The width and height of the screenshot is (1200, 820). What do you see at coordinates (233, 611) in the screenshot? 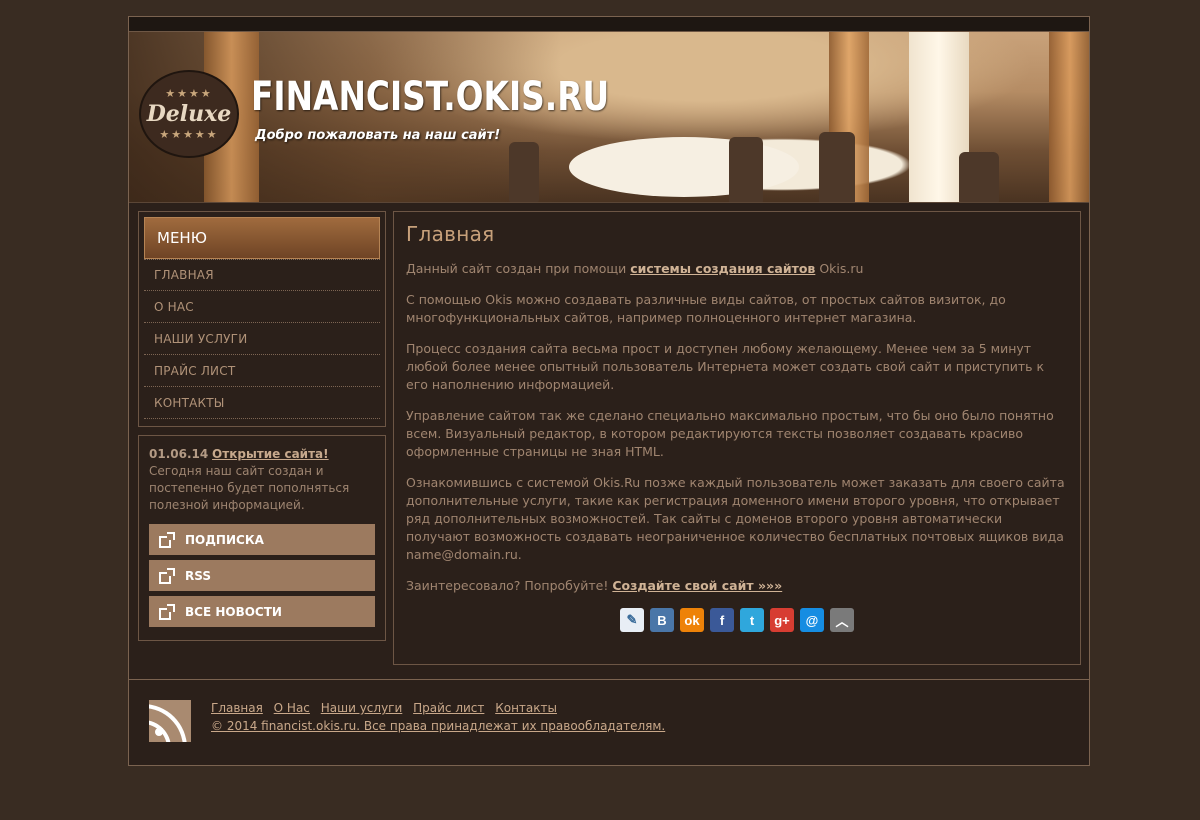
I see `all-news-button-label: ВСЕ НОВОСТИ` at bounding box center [233, 611].